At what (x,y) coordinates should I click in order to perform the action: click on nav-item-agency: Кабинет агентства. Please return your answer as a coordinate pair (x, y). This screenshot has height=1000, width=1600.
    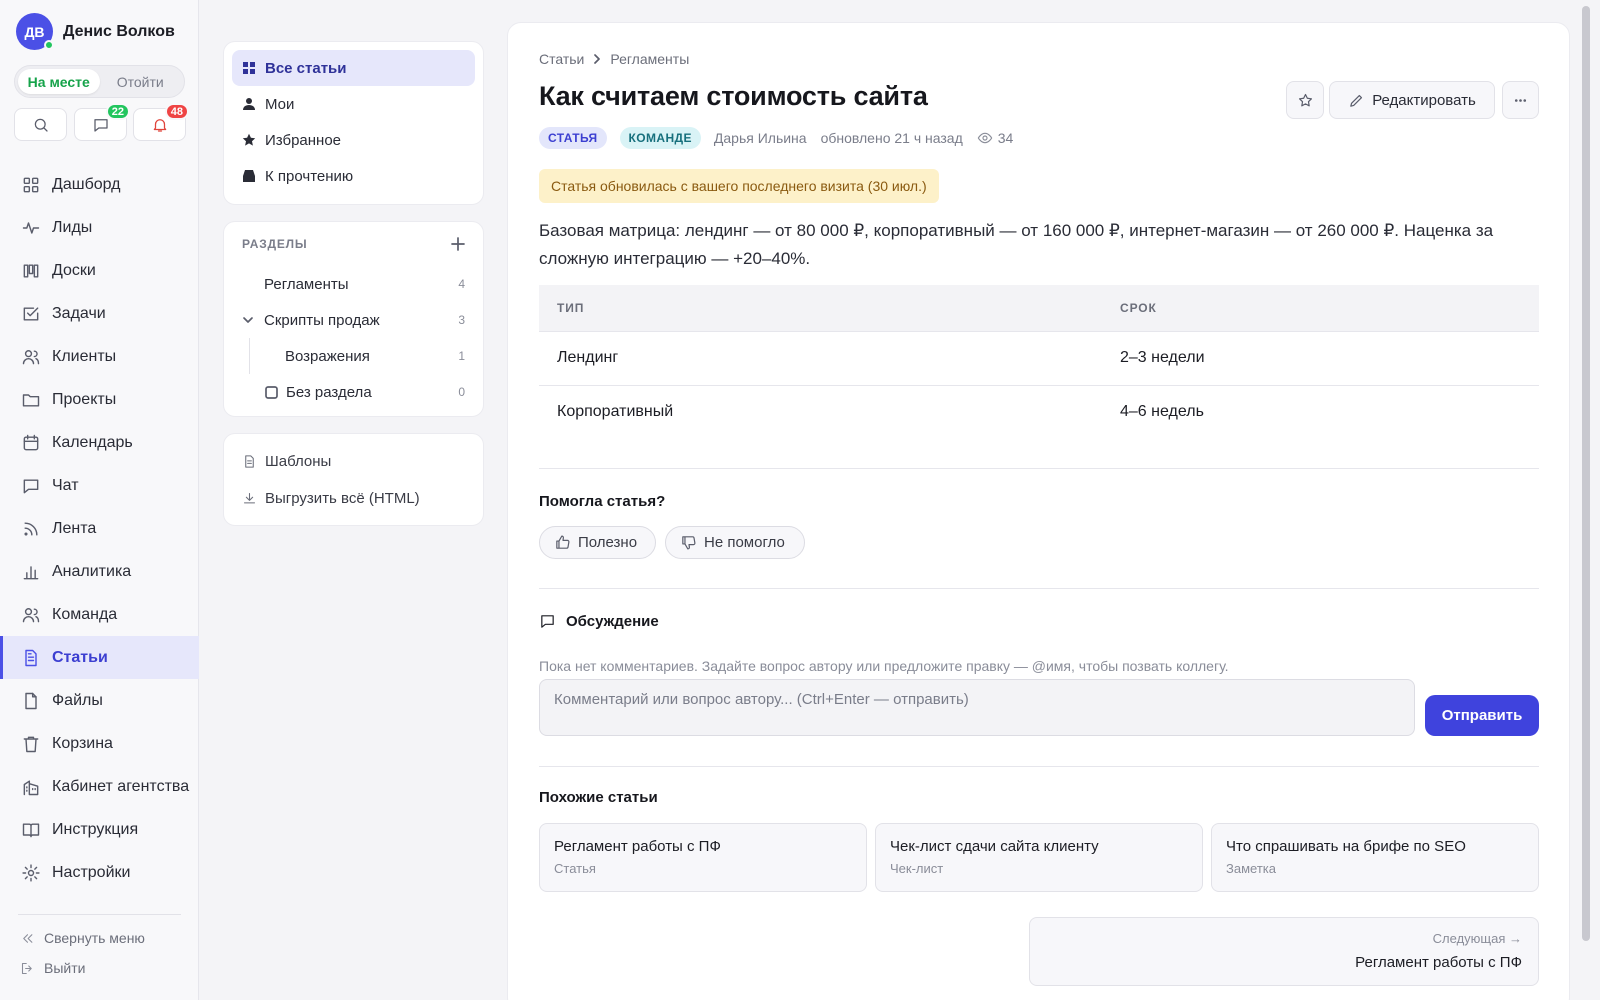
    Looking at the image, I should click on (99, 786).